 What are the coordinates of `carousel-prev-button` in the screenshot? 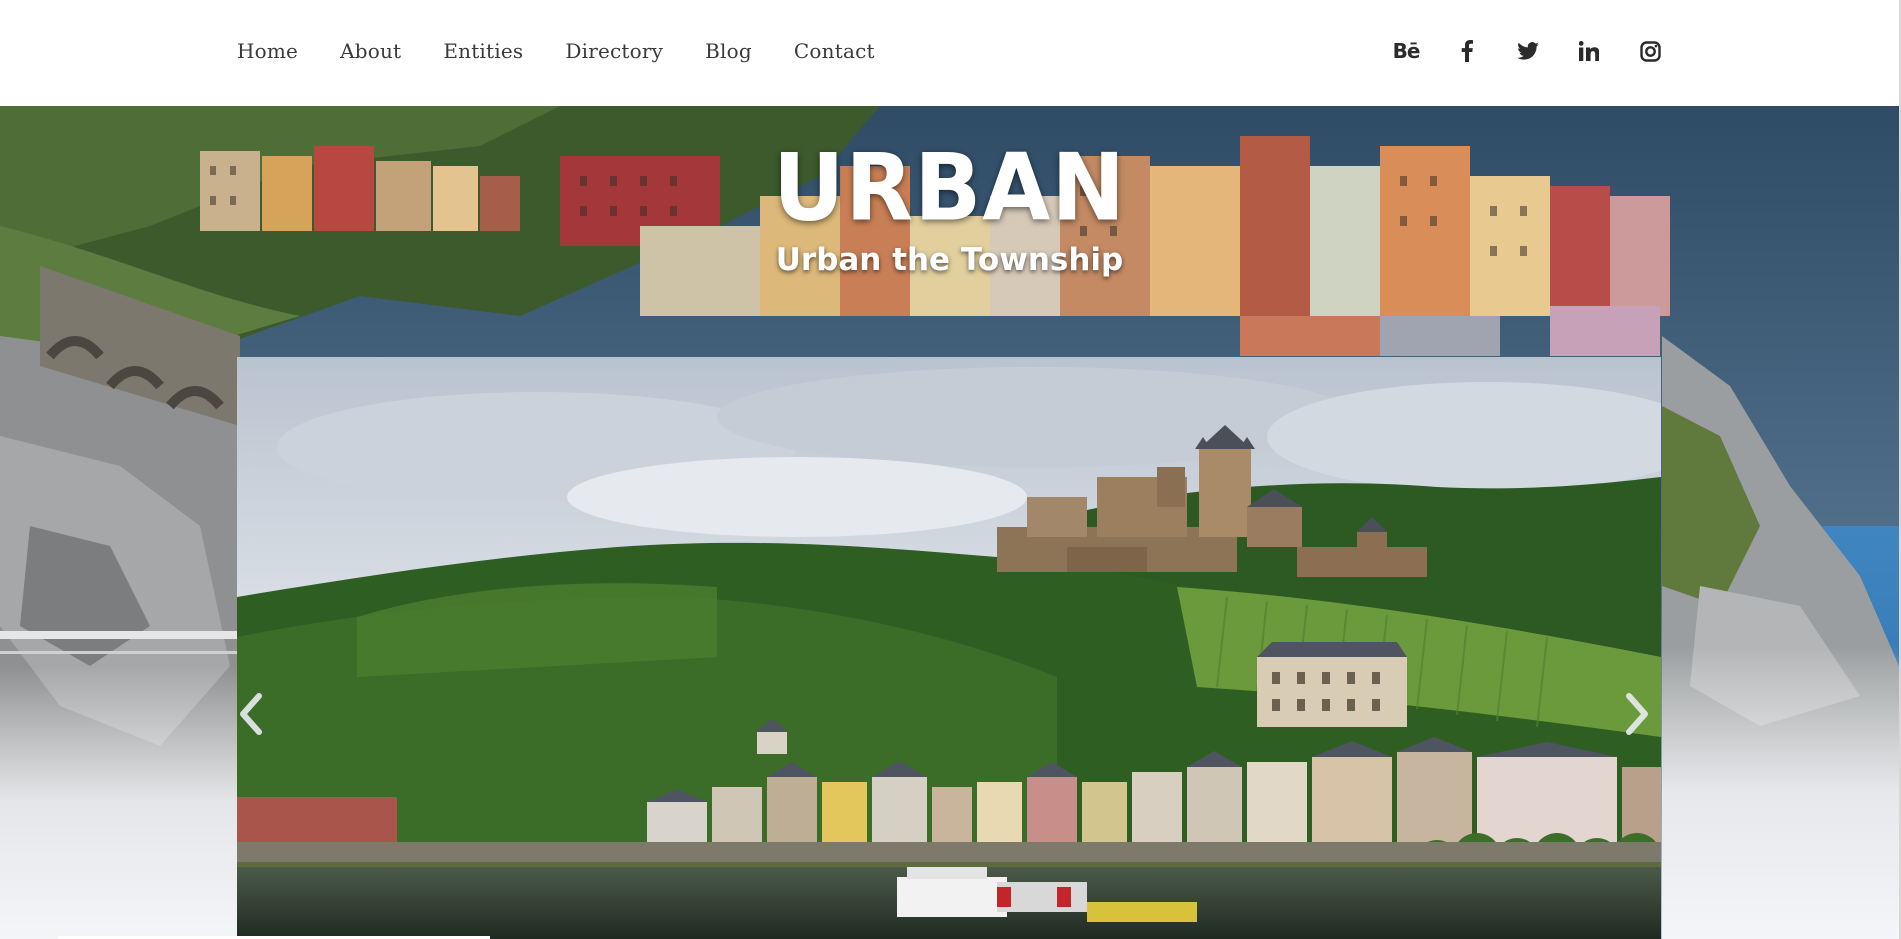 It's located at (257, 722).